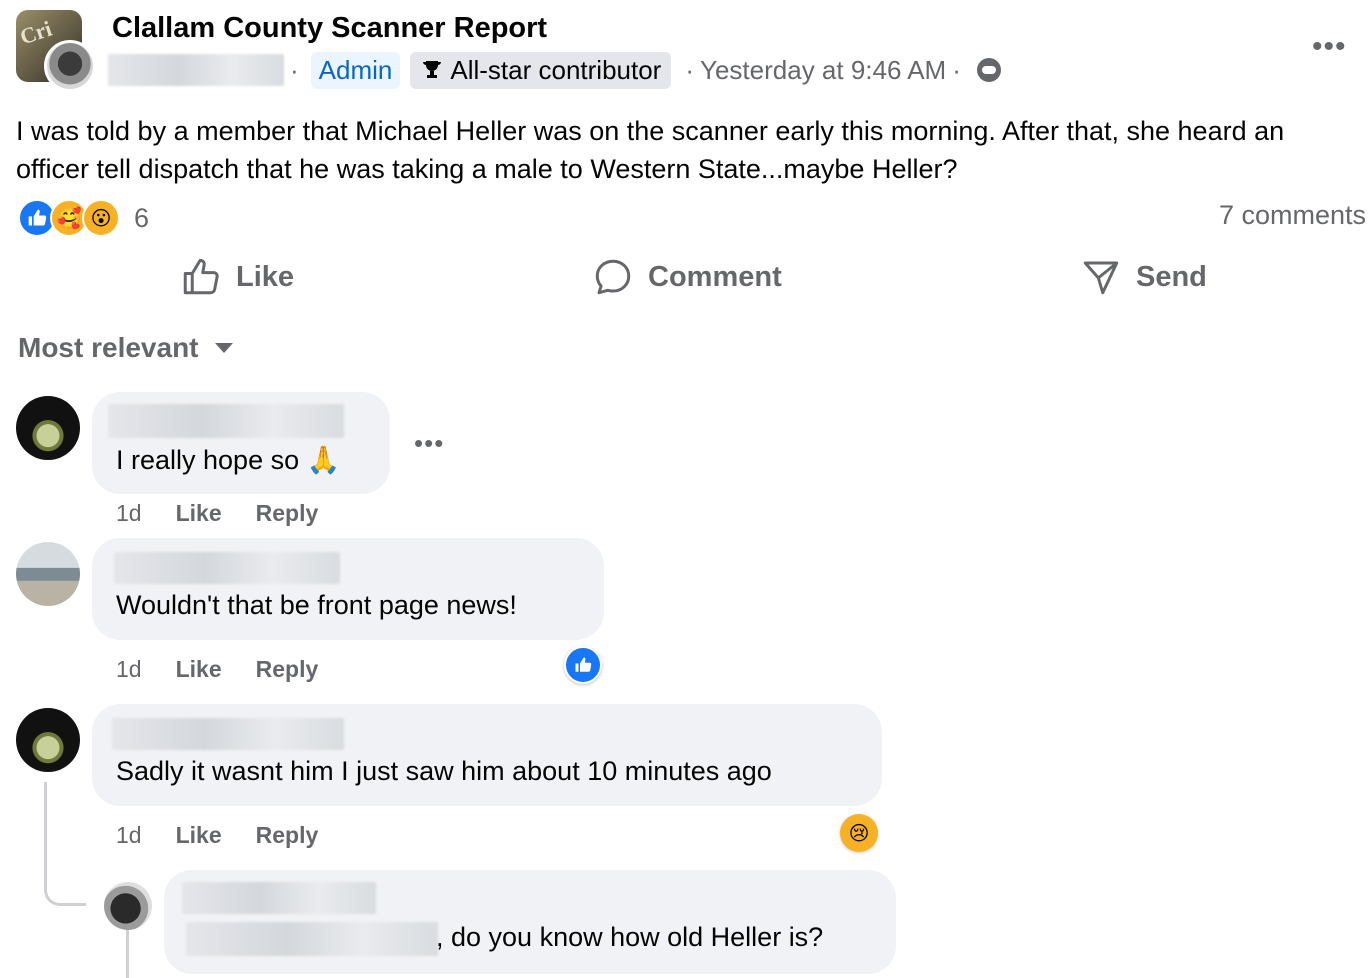 This screenshot has height=978, width=1372. What do you see at coordinates (241, 443) in the screenshot?
I see `comment-bubble: I really hope so 🙏` at bounding box center [241, 443].